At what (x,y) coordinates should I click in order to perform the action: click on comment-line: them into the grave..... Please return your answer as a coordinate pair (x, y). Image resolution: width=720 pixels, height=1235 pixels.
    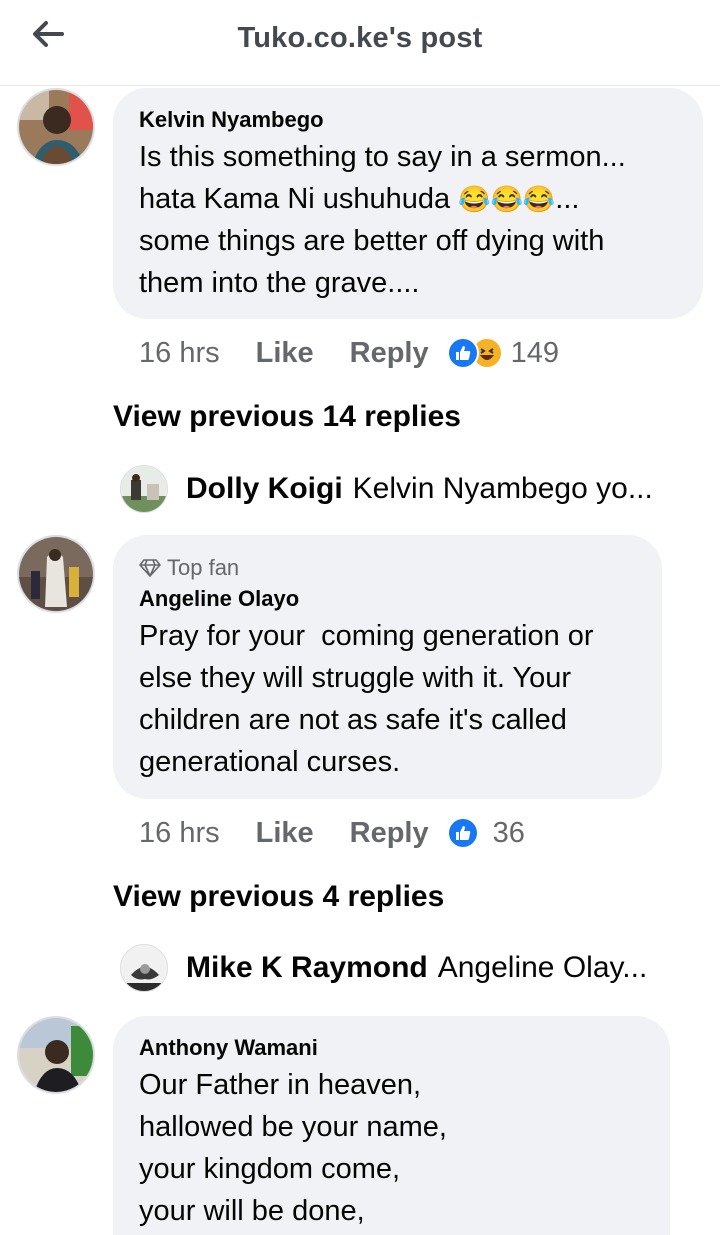
    Looking at the image, I should click on (279, 283).